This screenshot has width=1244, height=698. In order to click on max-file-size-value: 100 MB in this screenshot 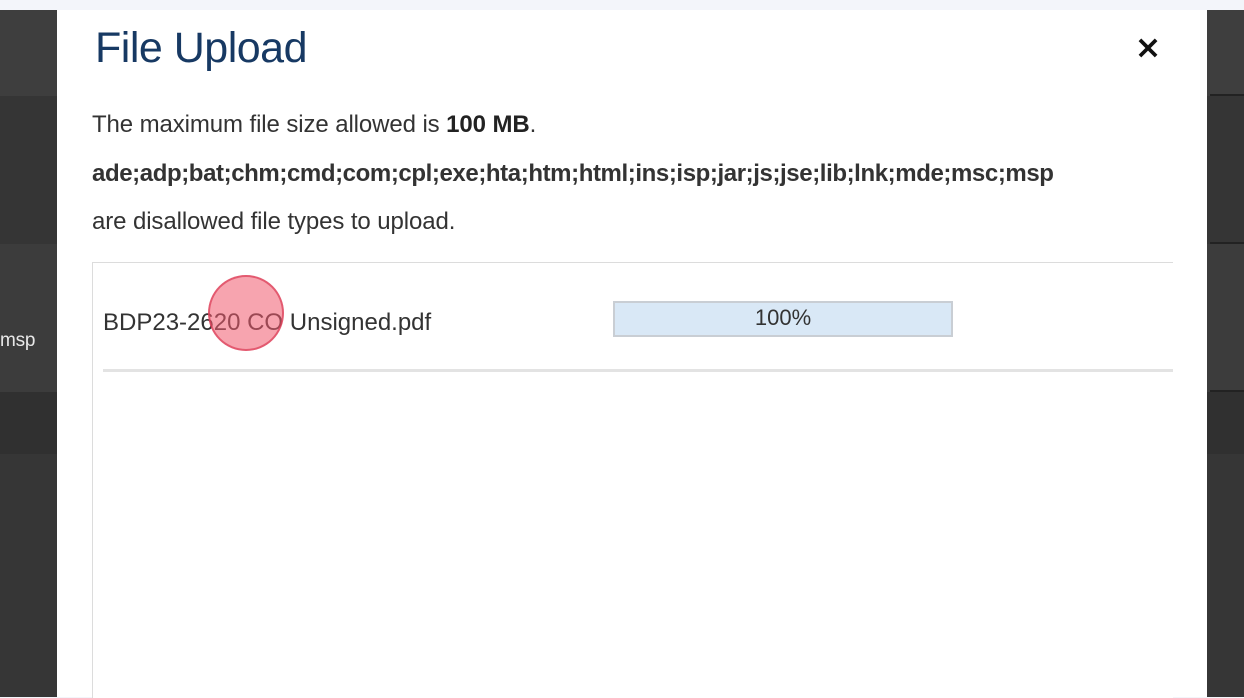, I will do `click(488, 124)`.